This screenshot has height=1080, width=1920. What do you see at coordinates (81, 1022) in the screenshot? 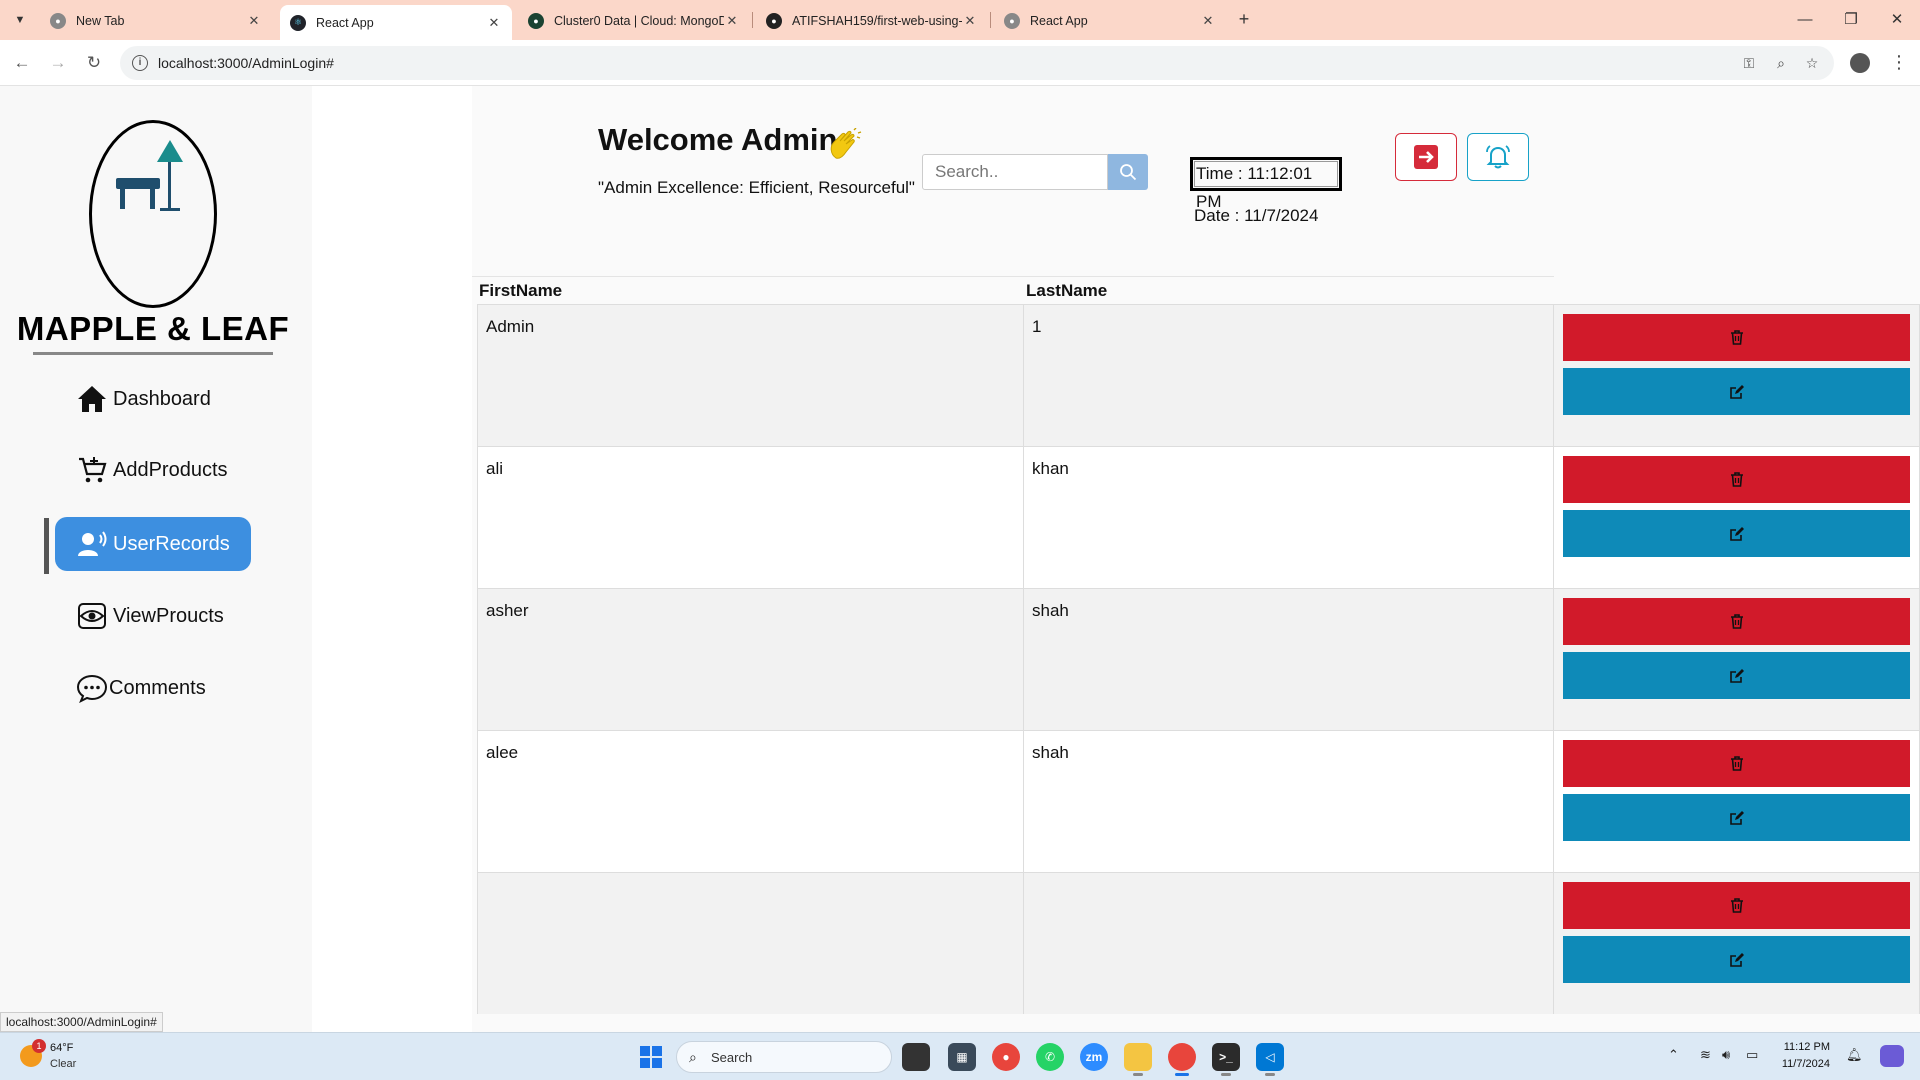
I see `link-status-tooltip: localhost:3000/AdminLogin#` at bounding box center [81, 1022].